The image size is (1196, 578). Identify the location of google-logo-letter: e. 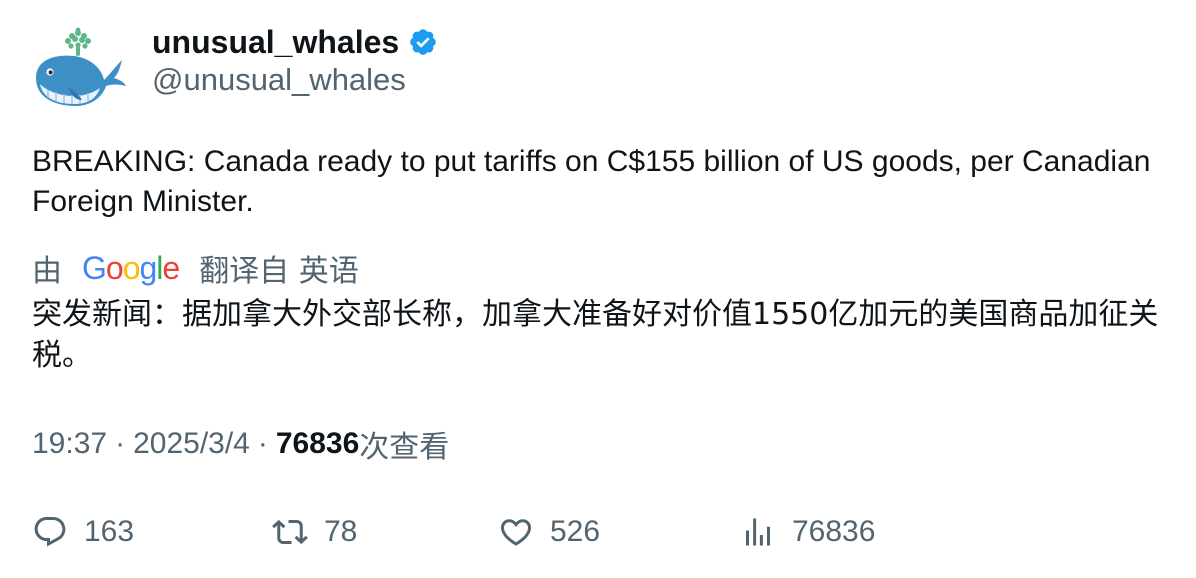
(171, 267).